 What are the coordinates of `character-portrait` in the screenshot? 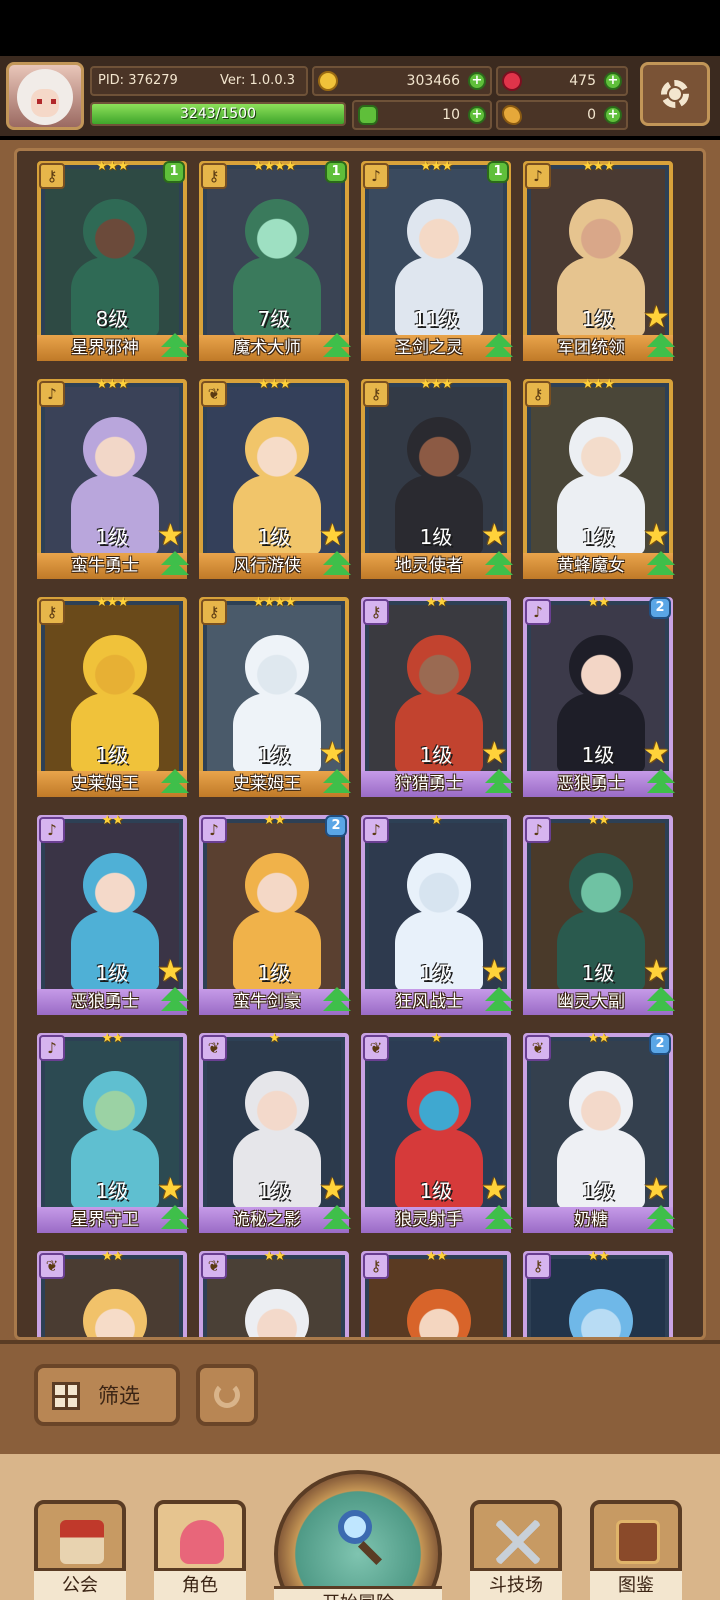 It's located at (112, 1298).